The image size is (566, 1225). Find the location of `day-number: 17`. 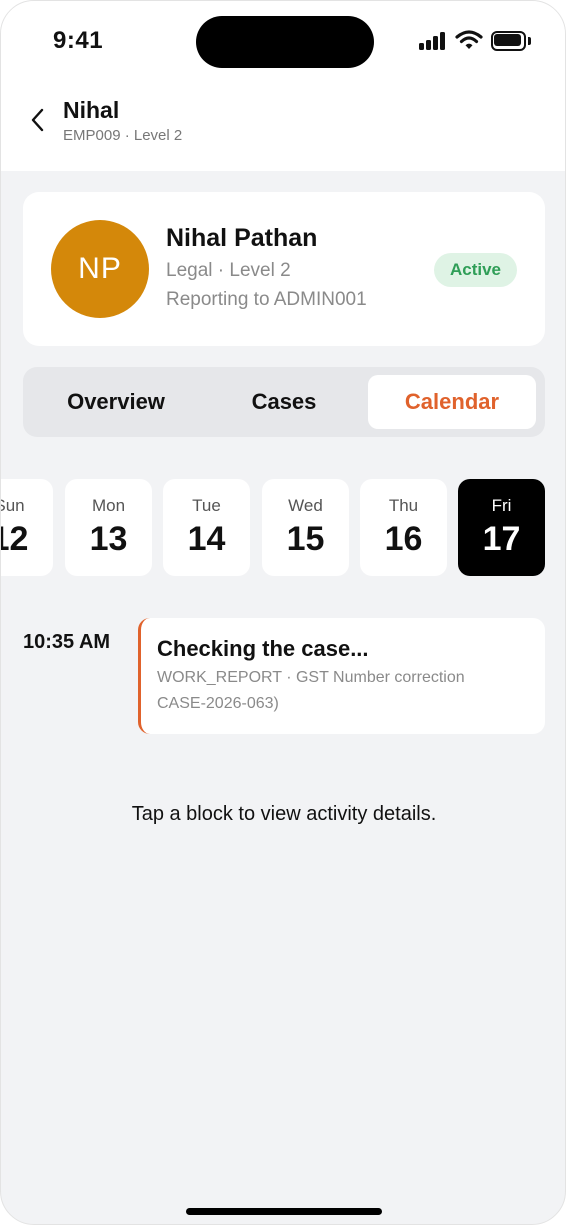

day-number: 17 is located at coordinates (501, 539).